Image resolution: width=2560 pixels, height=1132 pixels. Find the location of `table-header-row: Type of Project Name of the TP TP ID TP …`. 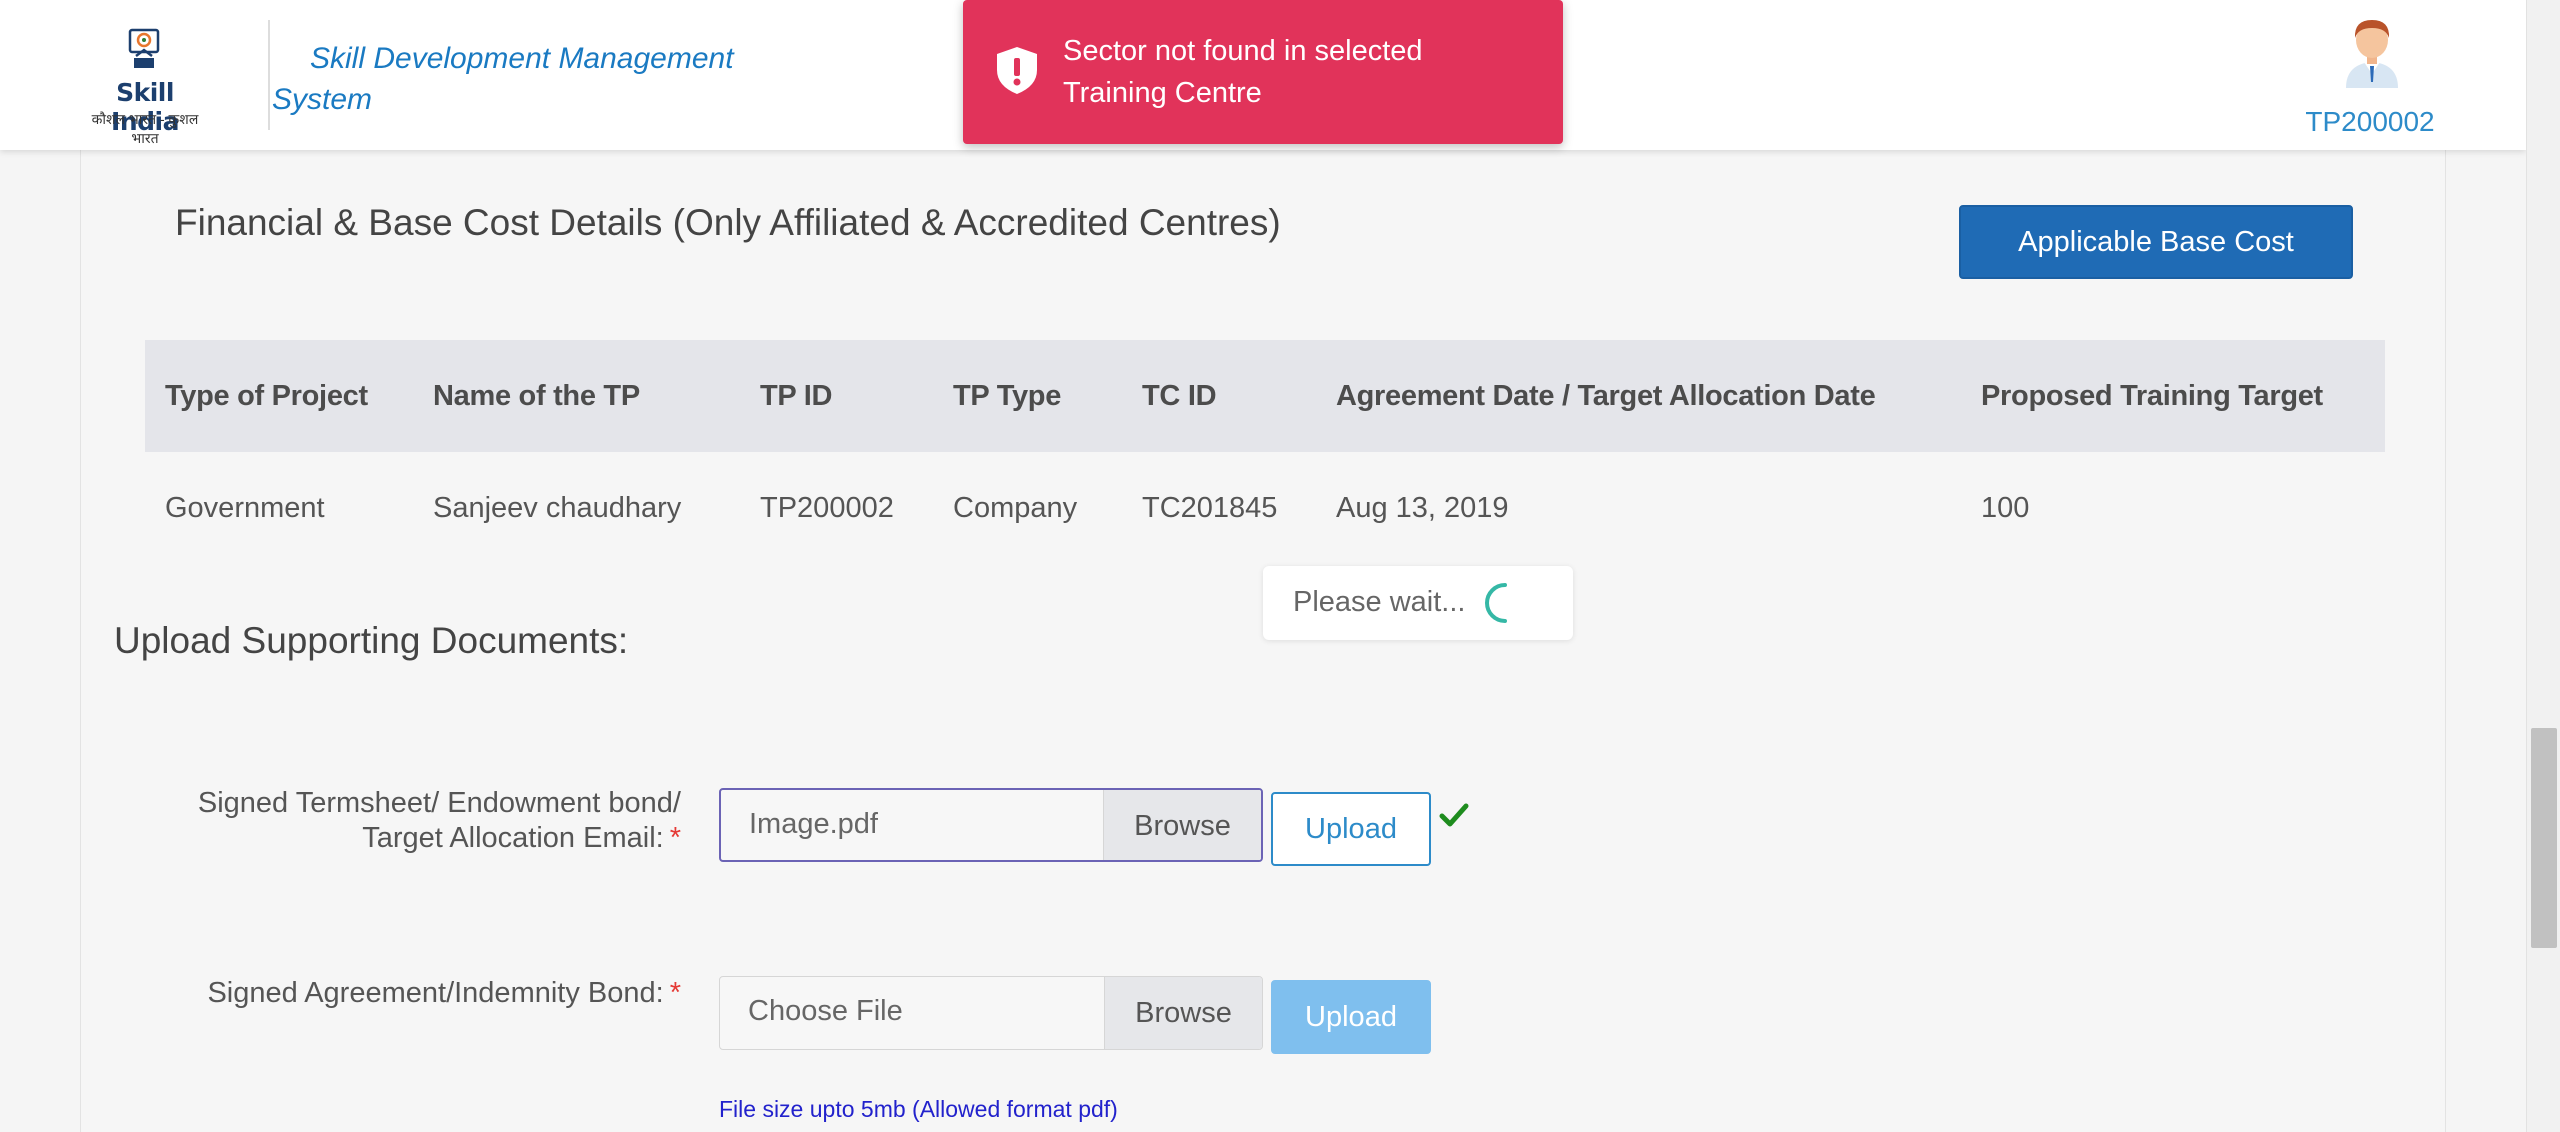

table-header-row: Type of Project Name of the TP TP ID TP … is located at coordinates (1265, 396).